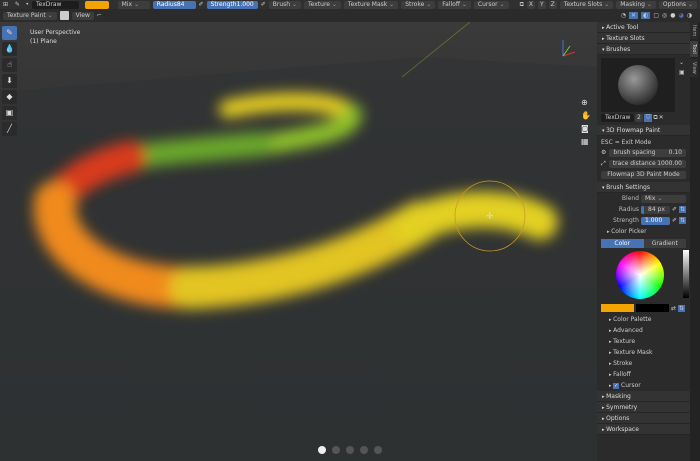 Image resolution: width=700 pixels, height=461 pixels. What do you see at coordinates (418, 4) in the screenshot?
I see `menu-stroke: Stroke` at bounding box center [418, 4].